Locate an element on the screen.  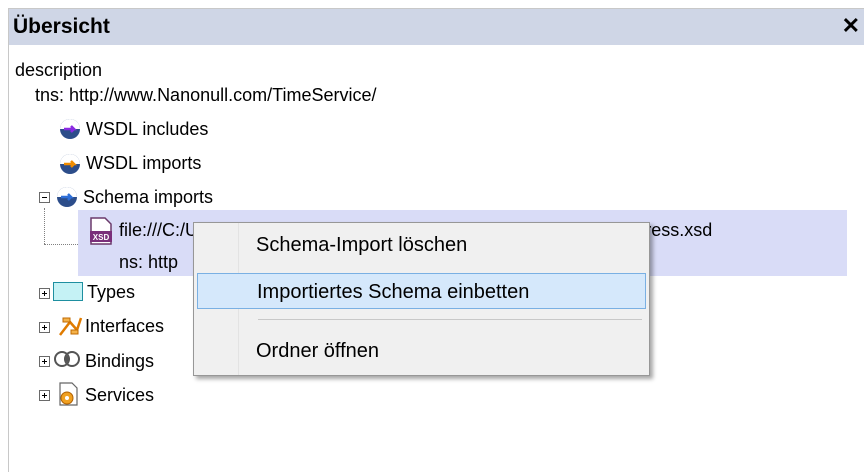
wsdl-imports-icon is located at coordinates (70, 164).